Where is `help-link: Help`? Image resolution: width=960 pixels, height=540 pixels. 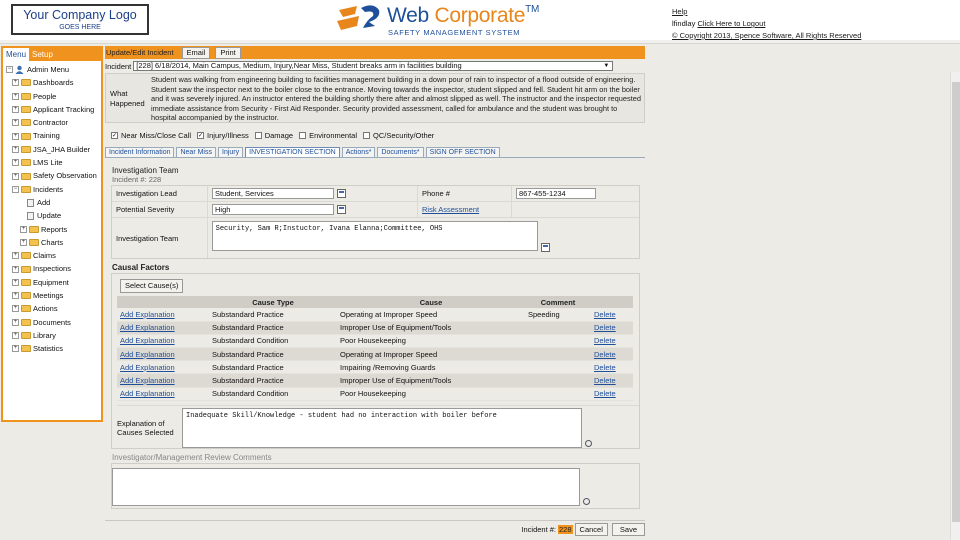 help-link: Help is located at coordinates (679, 11).